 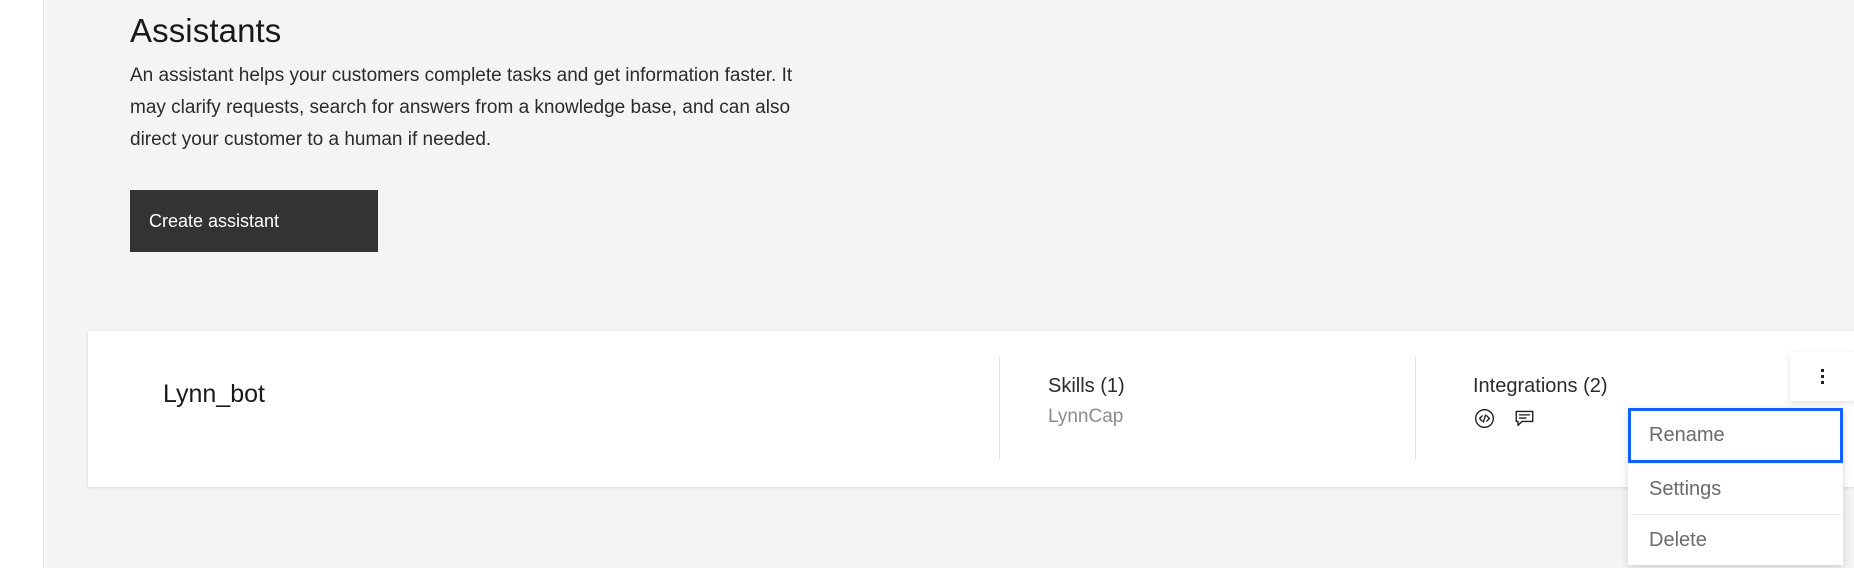 I want to click on skills-heading: Skills (1), so click(x=1086, y=386).